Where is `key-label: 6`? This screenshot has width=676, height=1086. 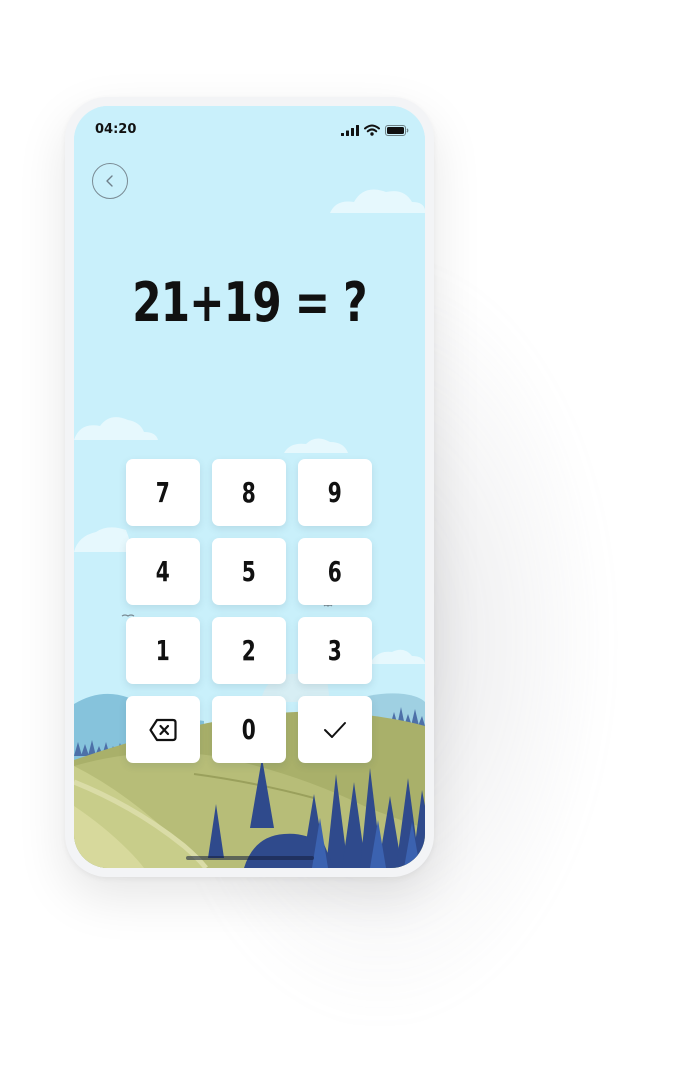
key-label: 6 is located at coordinates (335, 571).